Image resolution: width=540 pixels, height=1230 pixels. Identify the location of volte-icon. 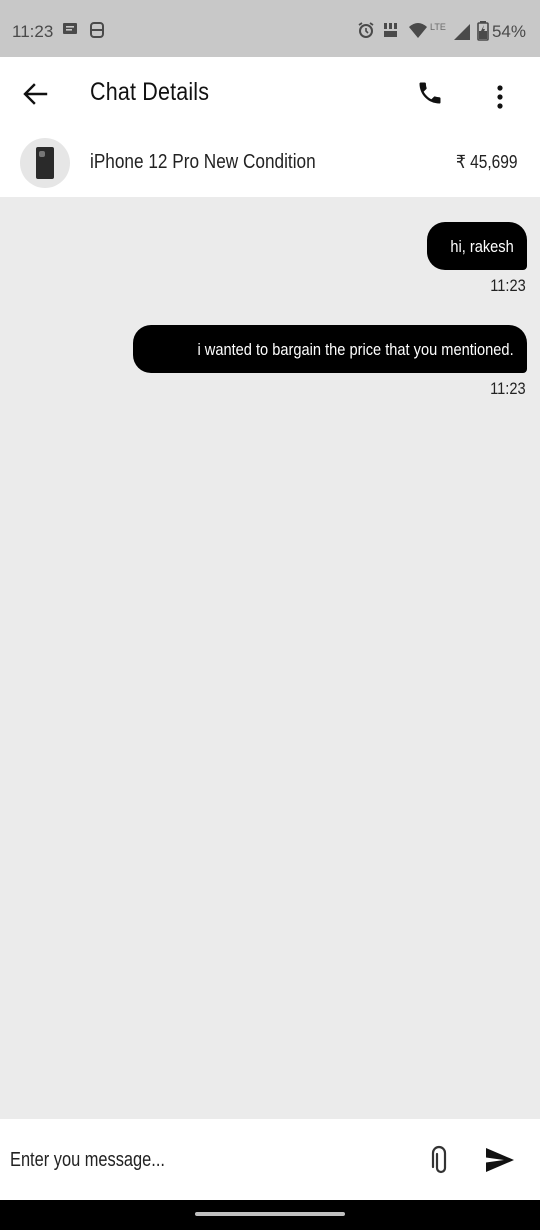
(390, 30).